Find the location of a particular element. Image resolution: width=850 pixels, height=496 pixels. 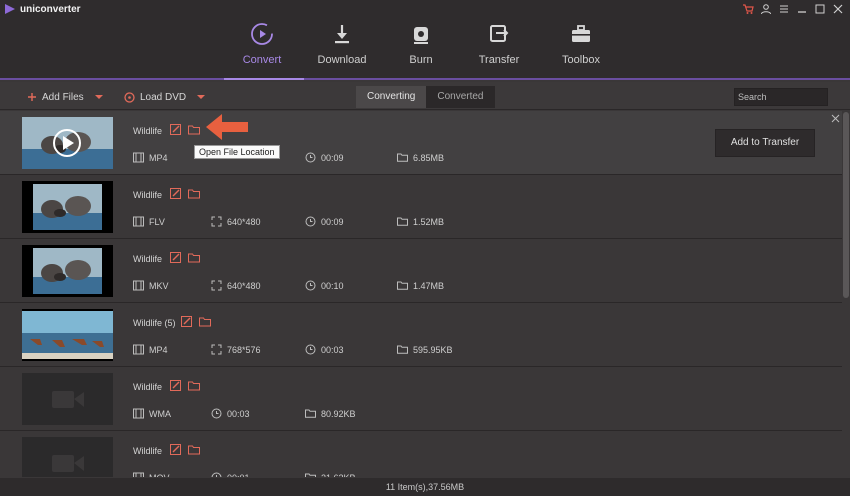

transfer-icon is located at coordinates (499, 33).